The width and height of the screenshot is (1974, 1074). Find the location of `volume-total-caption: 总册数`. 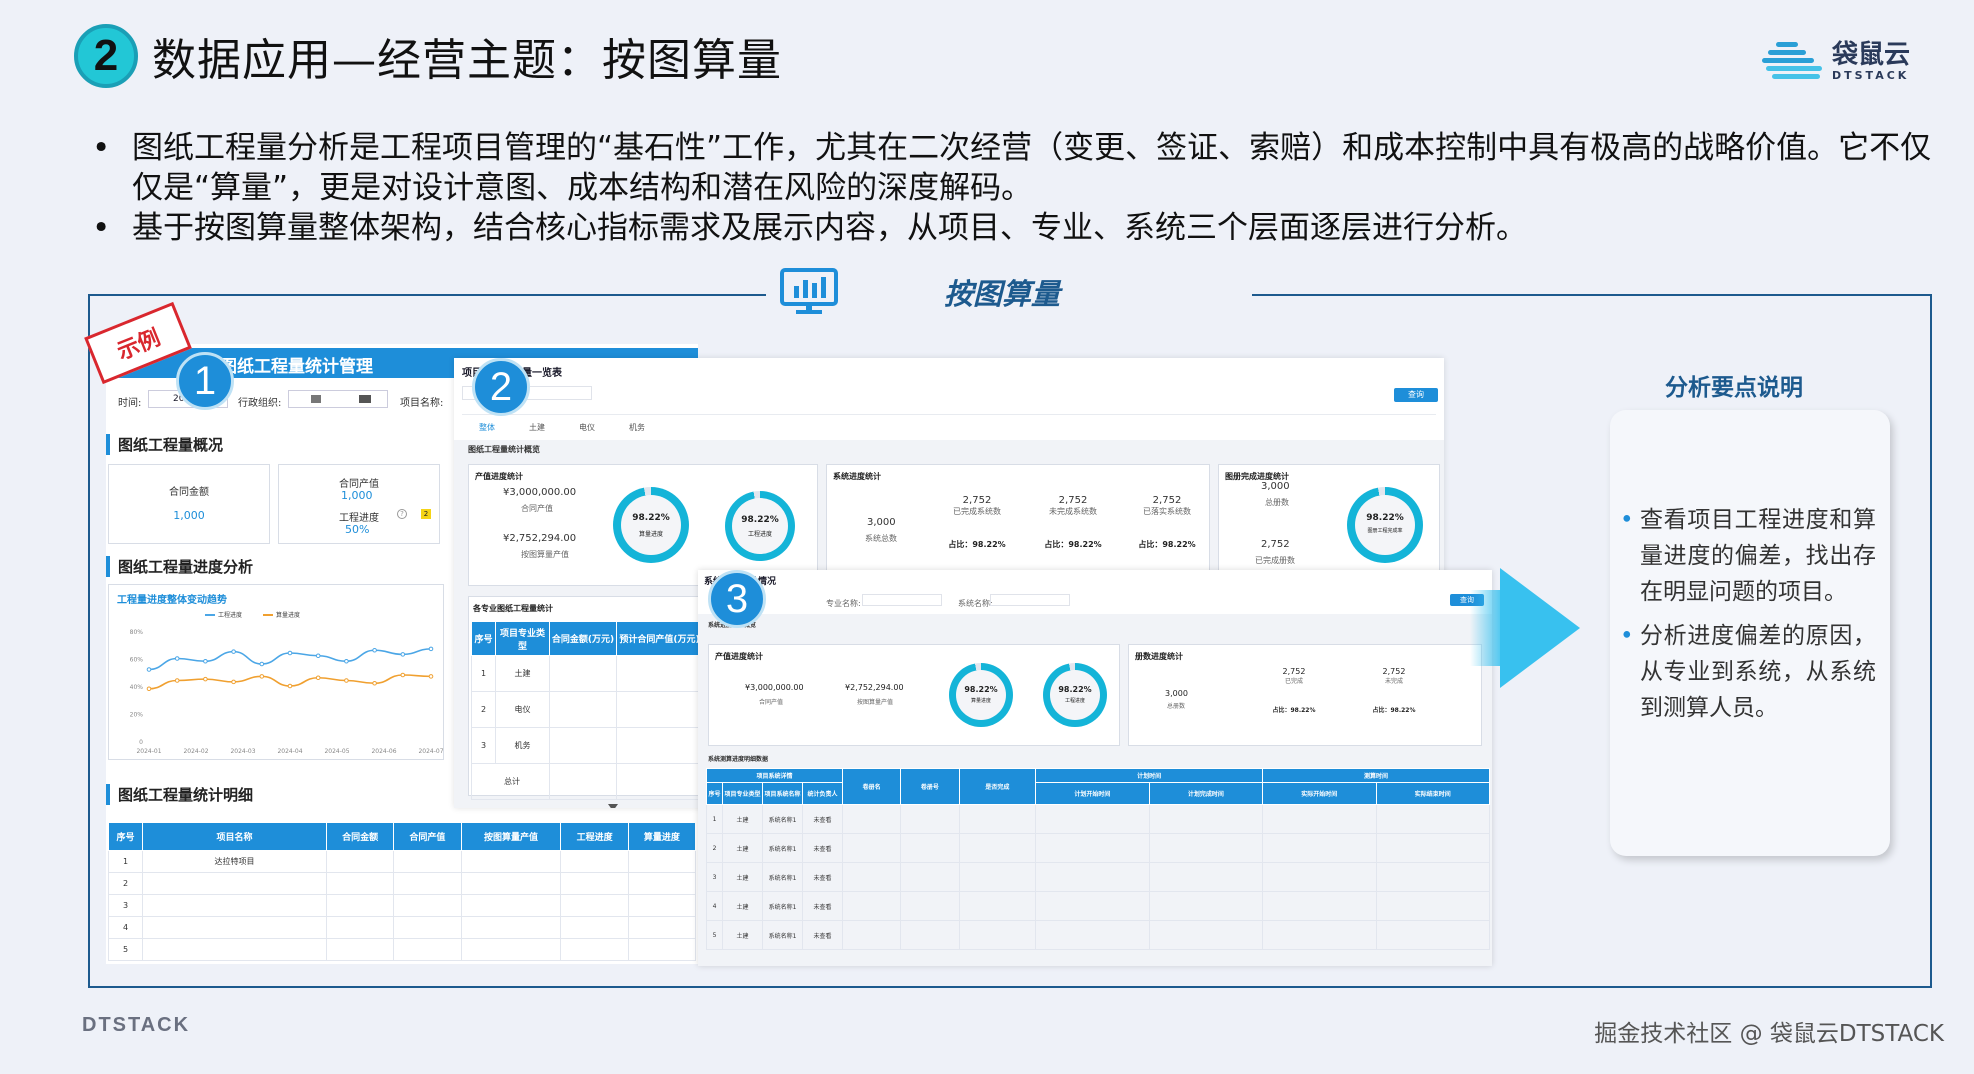

volume-total-caption: 总册数 is located at coordinates (1176, 706).